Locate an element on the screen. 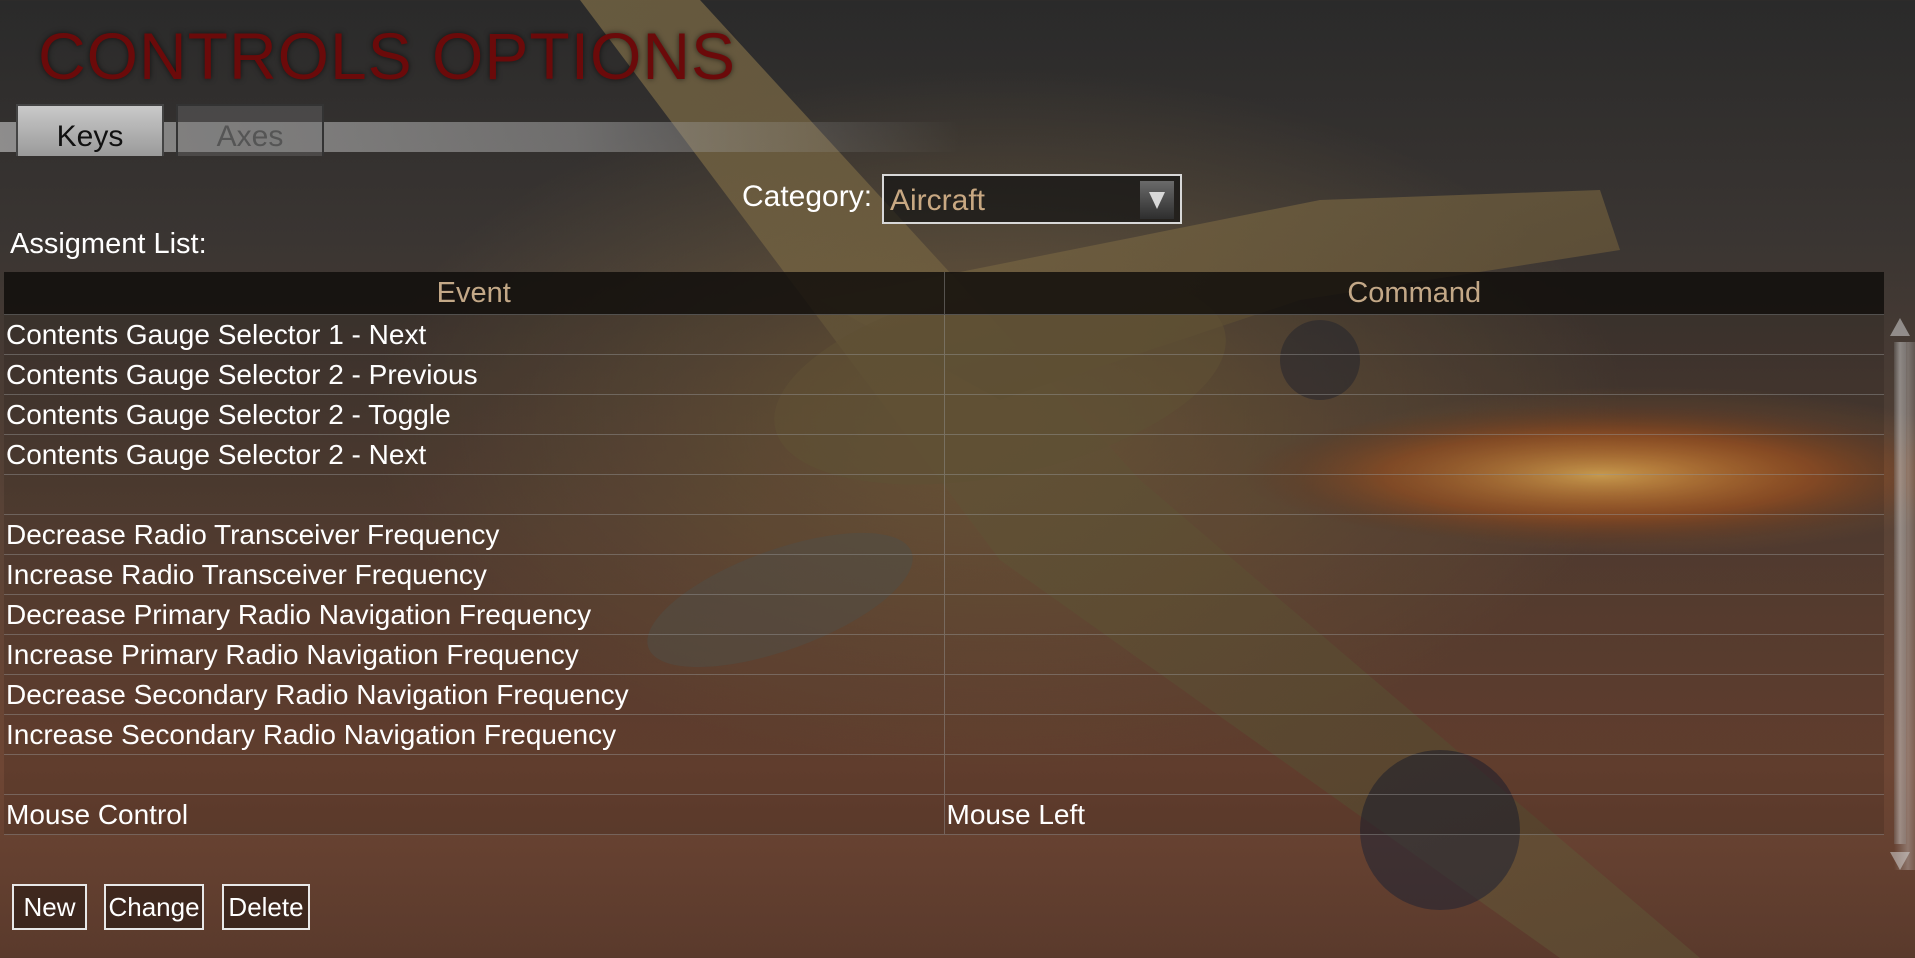 The width and height of the screenshot is (1915, 958). table-row: Increase Radio Transceiver Frequency is located at coordinates (944, 575).